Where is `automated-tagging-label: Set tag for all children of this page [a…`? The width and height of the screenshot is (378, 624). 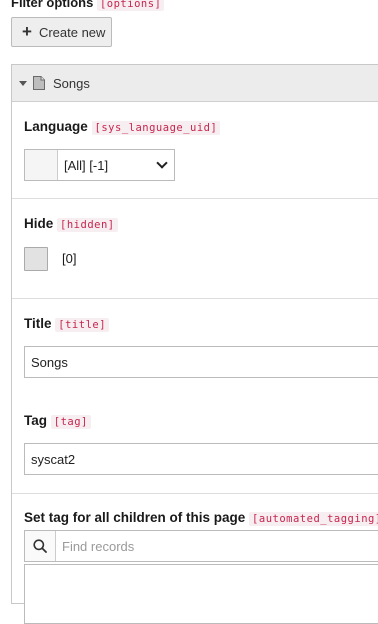 automated-tagging-label: Set tag for all children of this page [a… is located at coordinates (201, 518).